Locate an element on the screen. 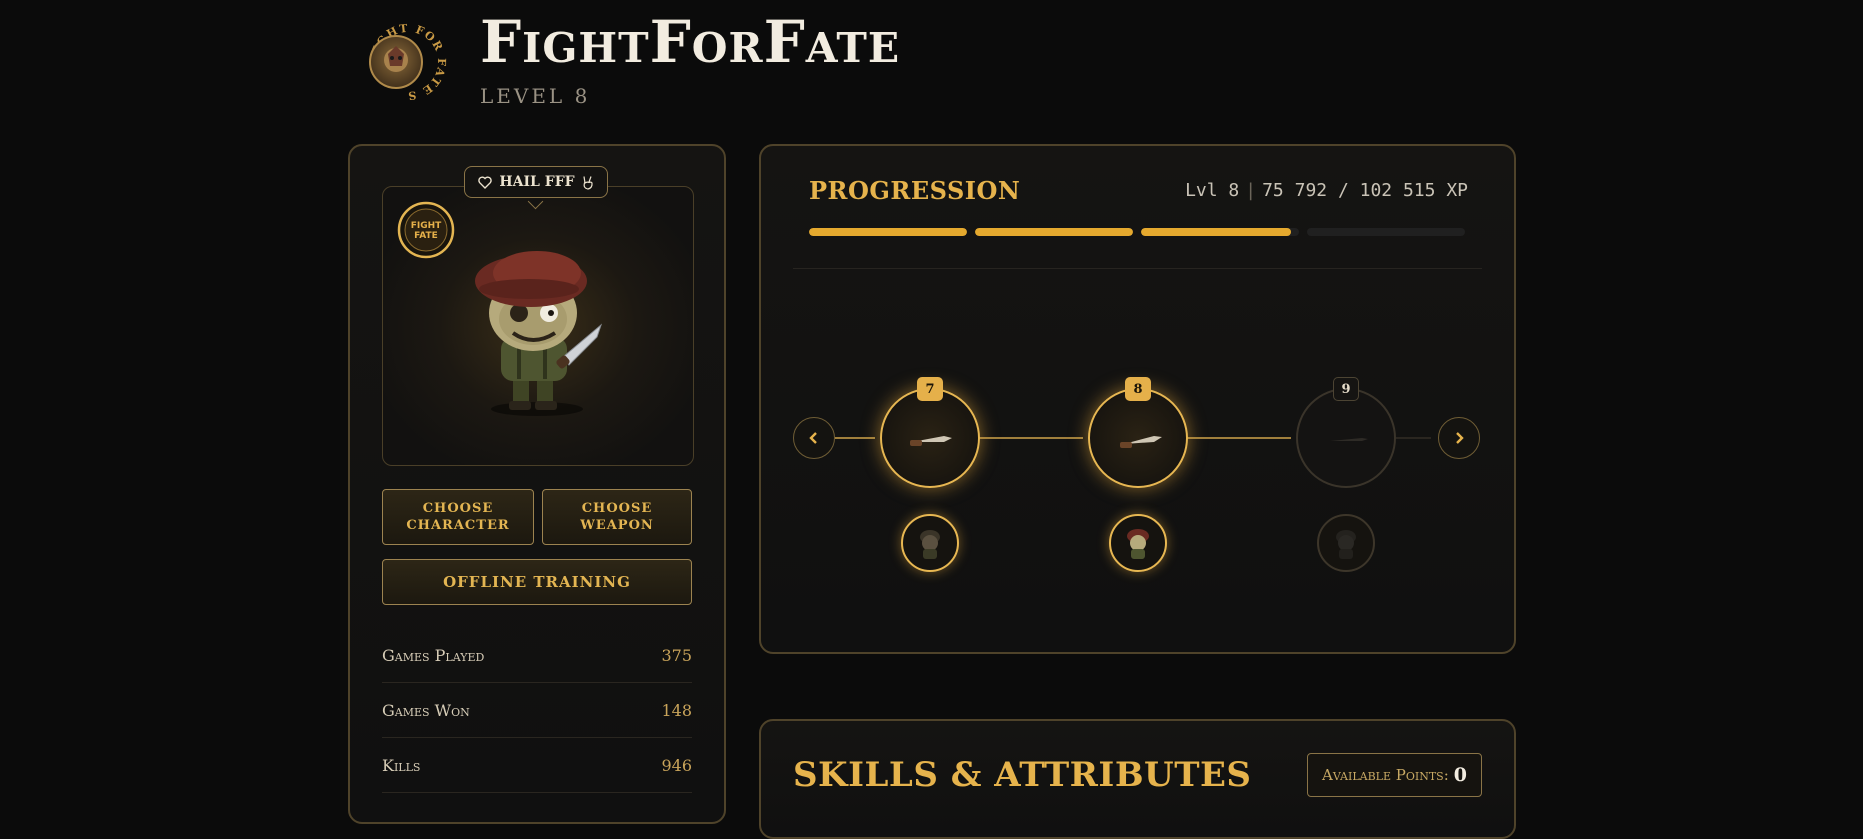 This screenshot has height=839, width=1863. character-sprite is located at coordinates (539, 333).